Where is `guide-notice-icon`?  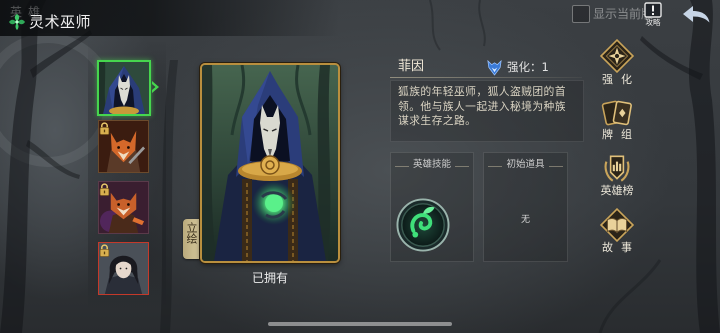 guide-notice-icon is located at coordinates (653, 10).